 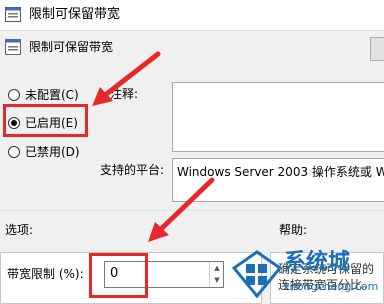 I want to click on window-title: 限制可保留带宽, so click(x=75, y=14).